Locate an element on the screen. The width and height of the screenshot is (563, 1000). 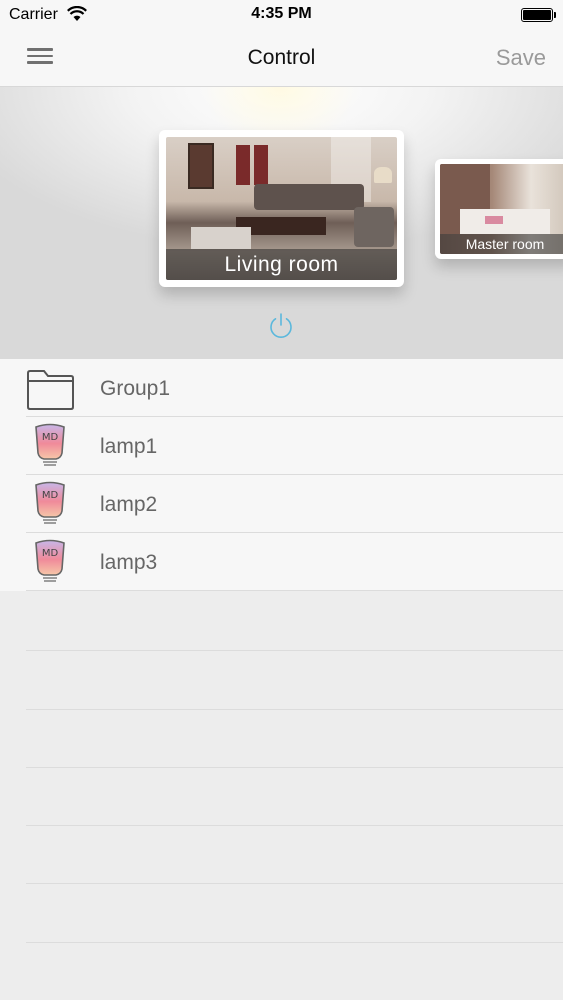
list-item-lamp2: MD lamp2 is located at coordinates (294, 504).